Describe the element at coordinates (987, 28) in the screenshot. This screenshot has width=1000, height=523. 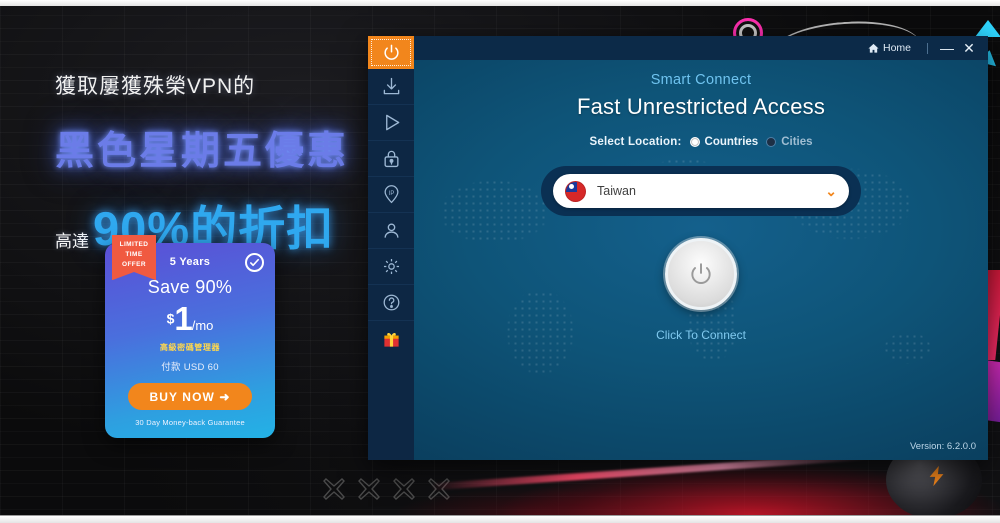
I see `triangle-graphic` at that location.